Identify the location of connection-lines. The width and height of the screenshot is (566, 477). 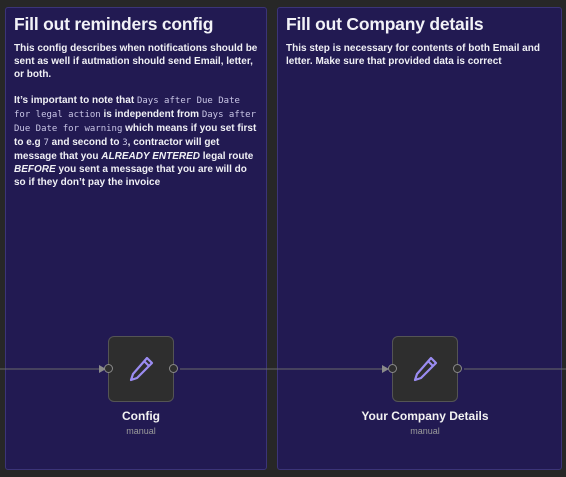
(283, 369).